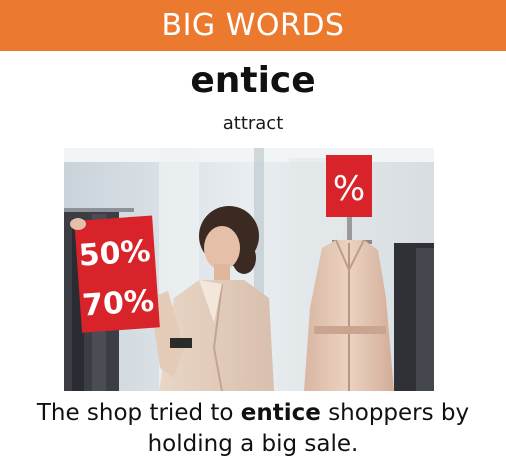  Describe the element at coordinates (138, 413) in the screenshot. I see `sentence-before: The shop tried to` at that location.